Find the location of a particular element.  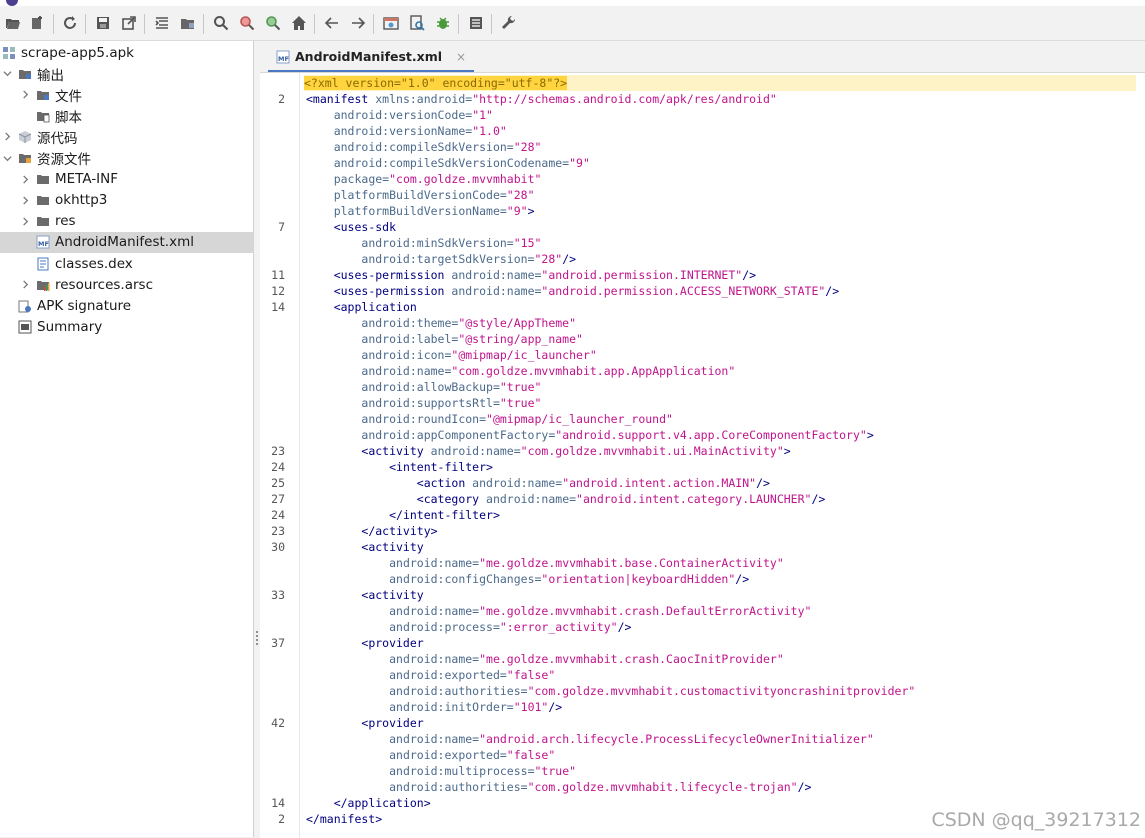

code-line: android:targetSdkVersion="28"/> is located at coordinates (441, 259).